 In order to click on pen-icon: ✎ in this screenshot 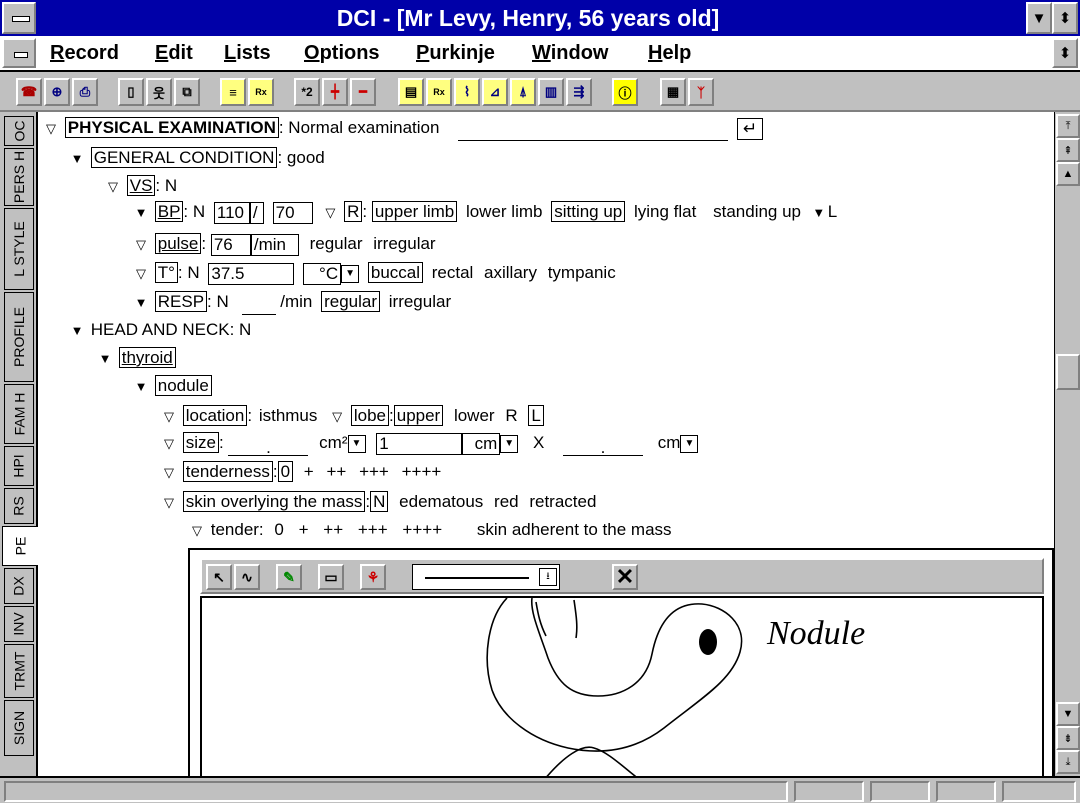, I will do `click(289, 577)`.